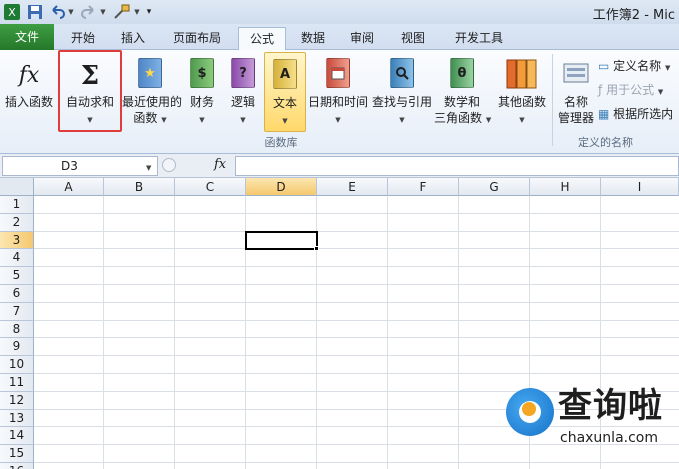 This screenshot has height=469, width=679. Describe the element at coordinates (352, 187) in the screenshot. I see `column-header: E` at that location.